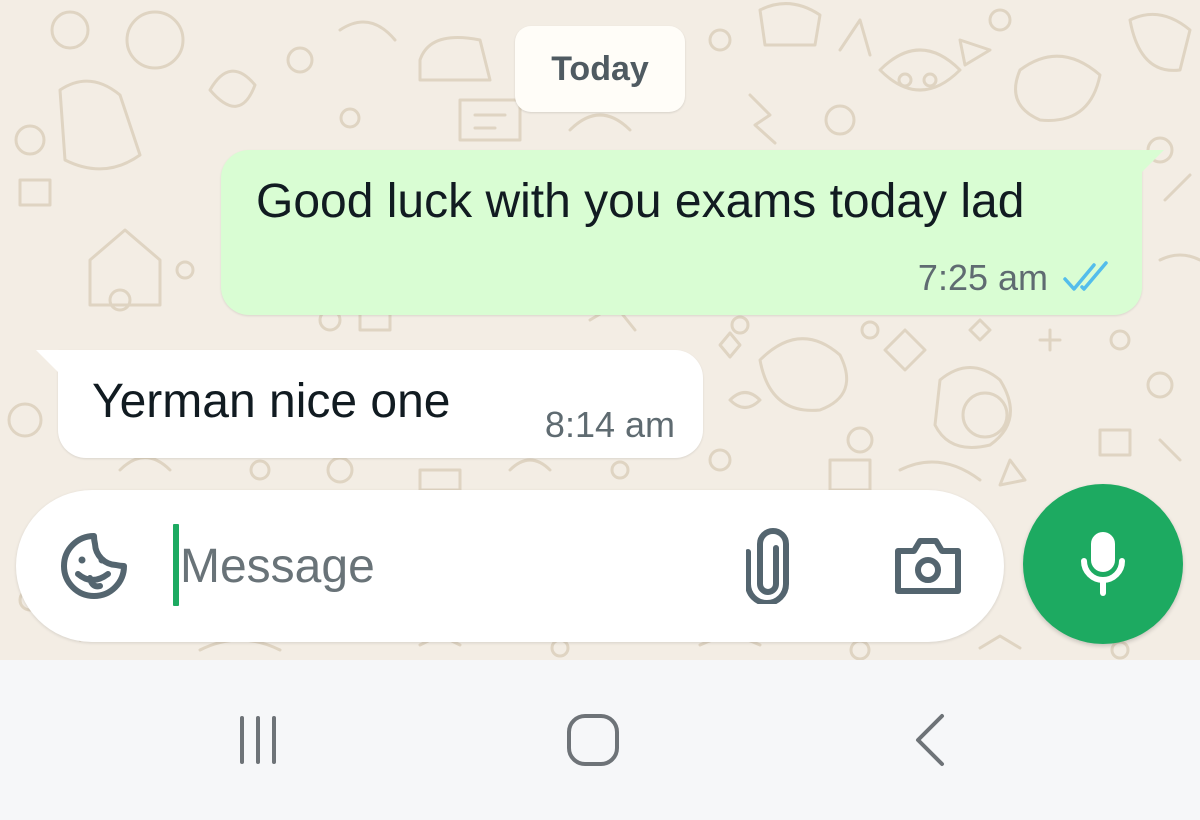  What do you see at coordinates (640, 201) in the screenshot?
I see `message-text: Good luck with you exams today lad` at bounding box center [640, 201].